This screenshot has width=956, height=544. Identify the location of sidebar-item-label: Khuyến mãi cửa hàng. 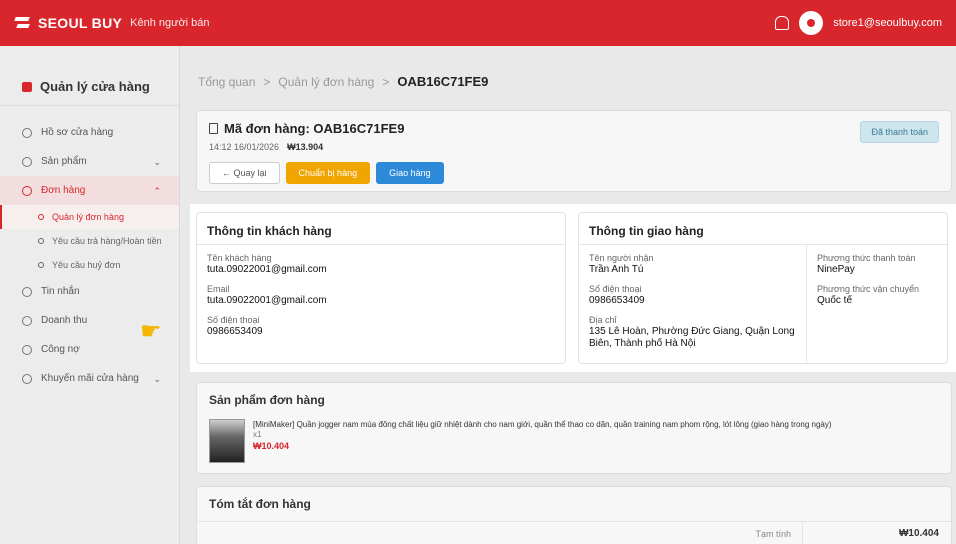
(90, 378).